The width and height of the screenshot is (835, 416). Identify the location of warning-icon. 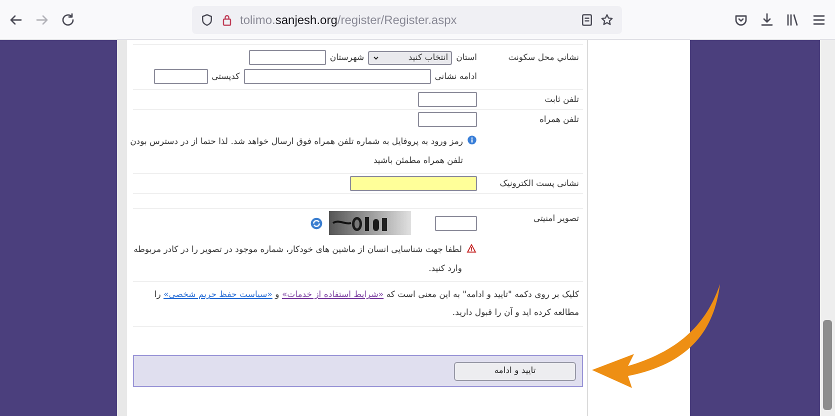
(471, 248).